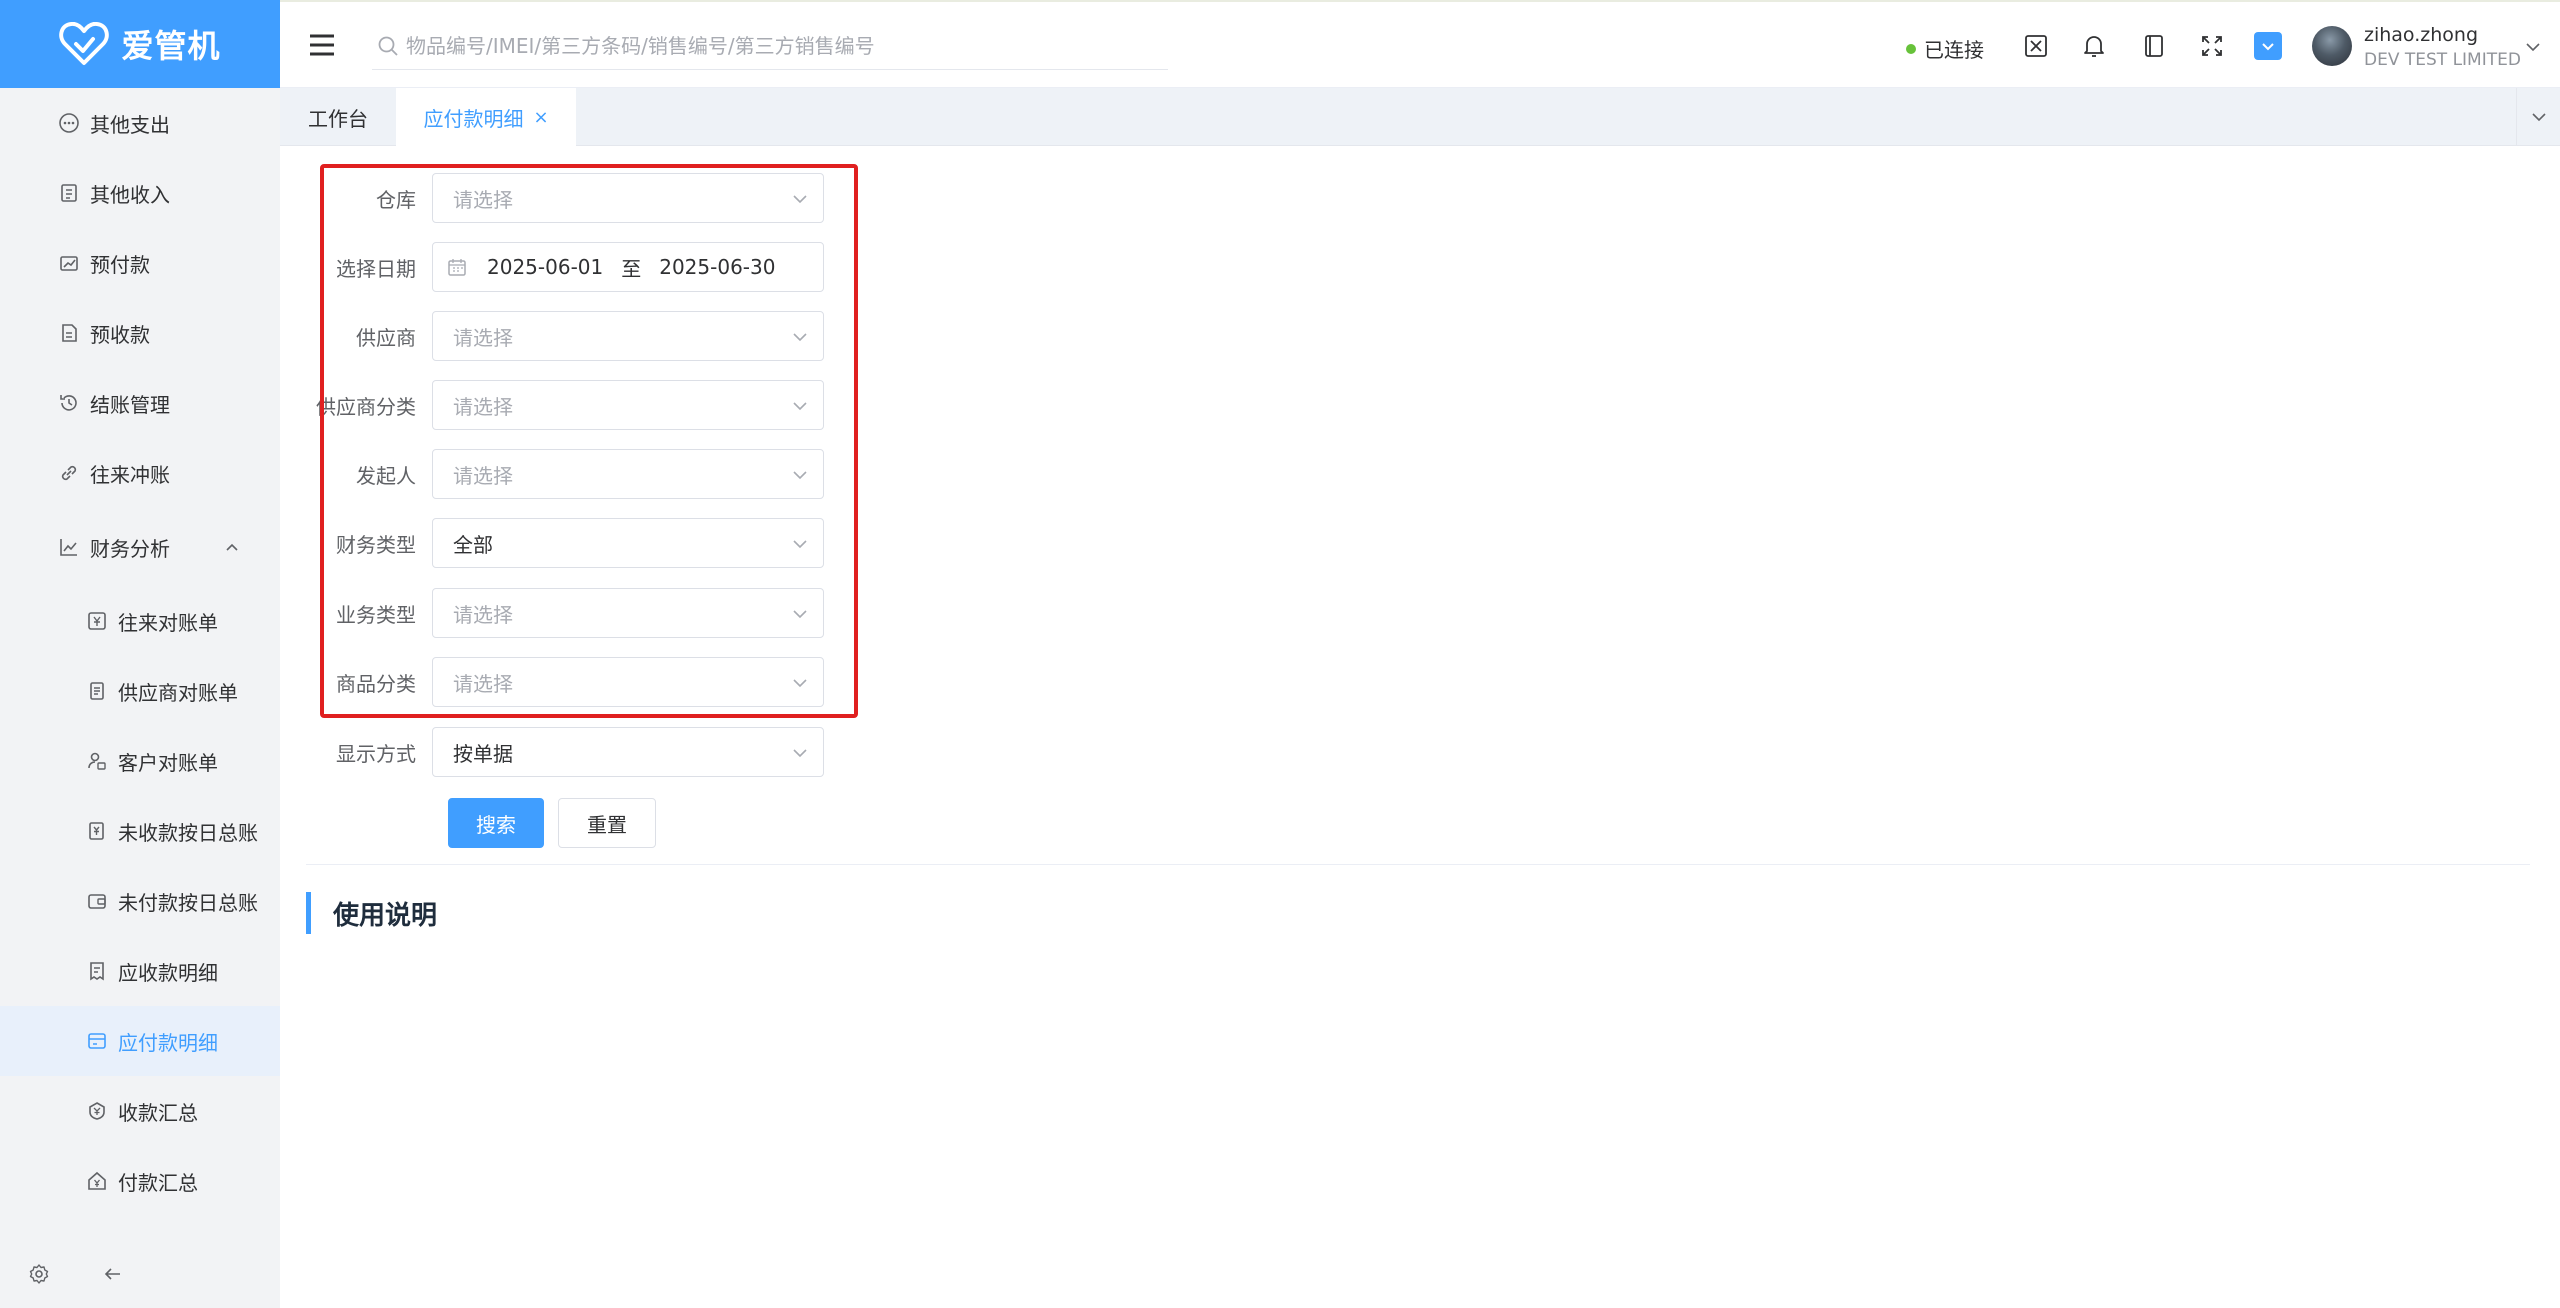  I want to click on product-category-label: 商品分类, so click(376, 683).